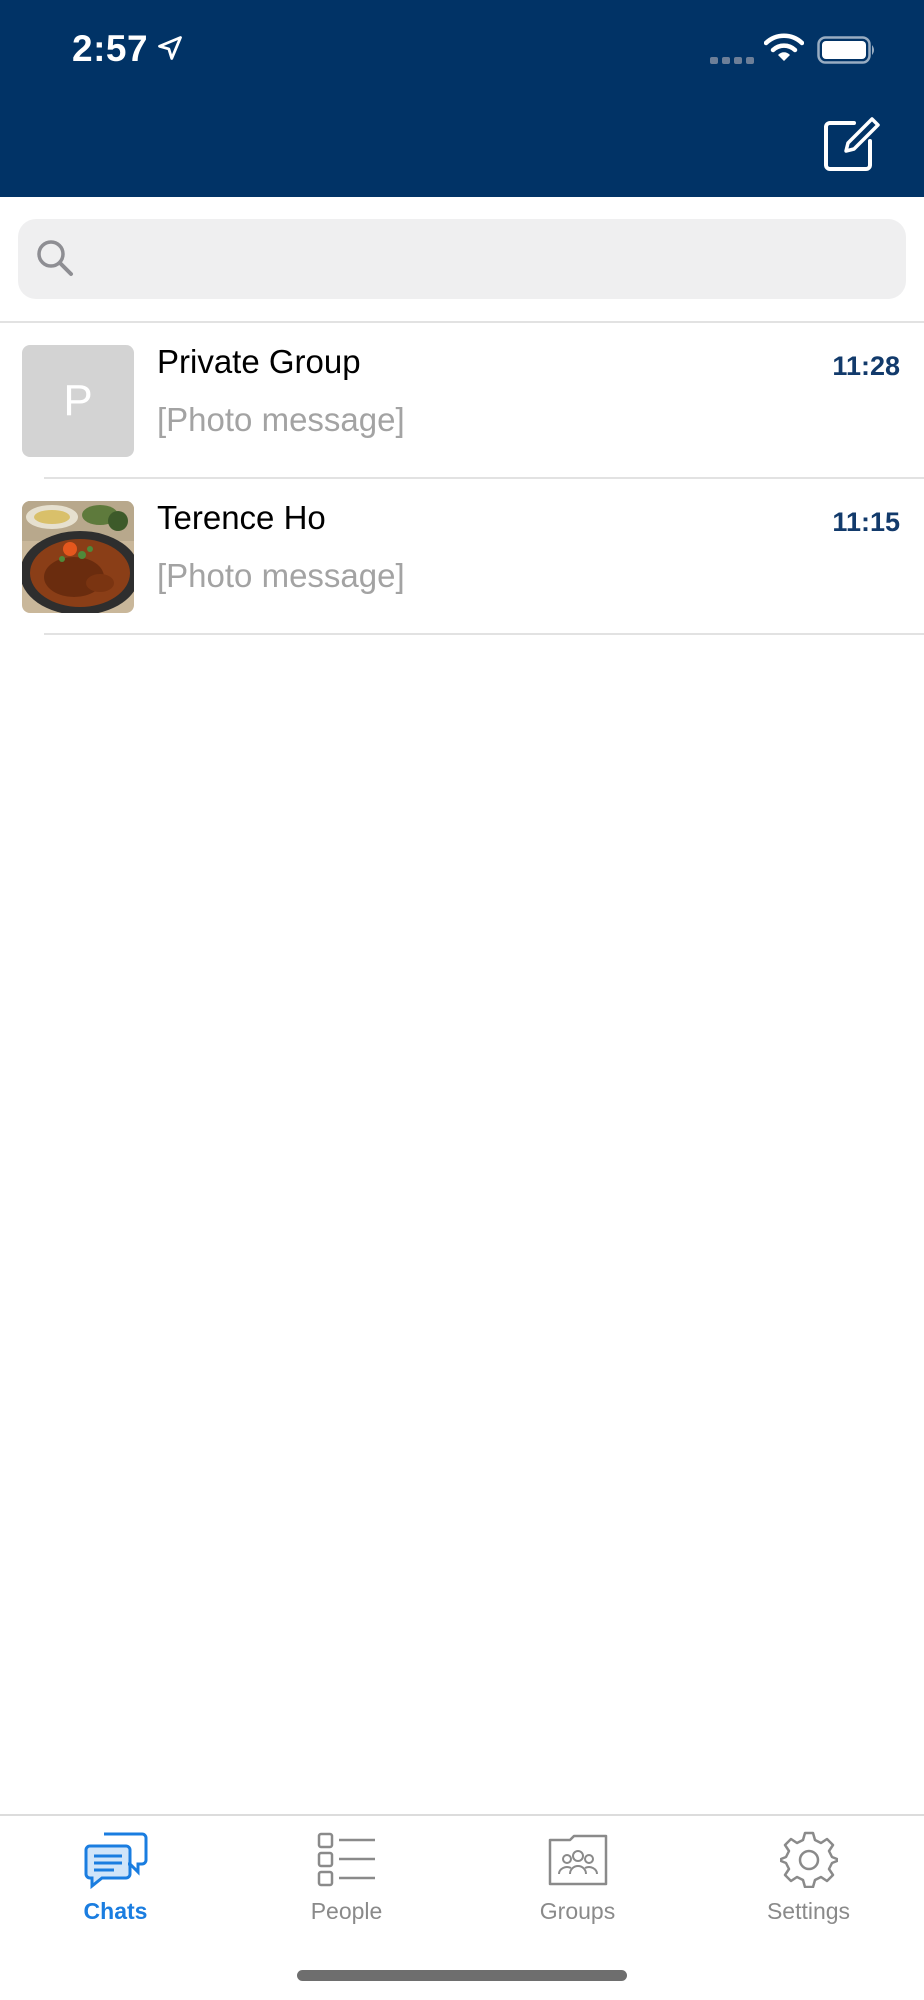  I want to click on tab-groups: Groups, so click(577, 1876).